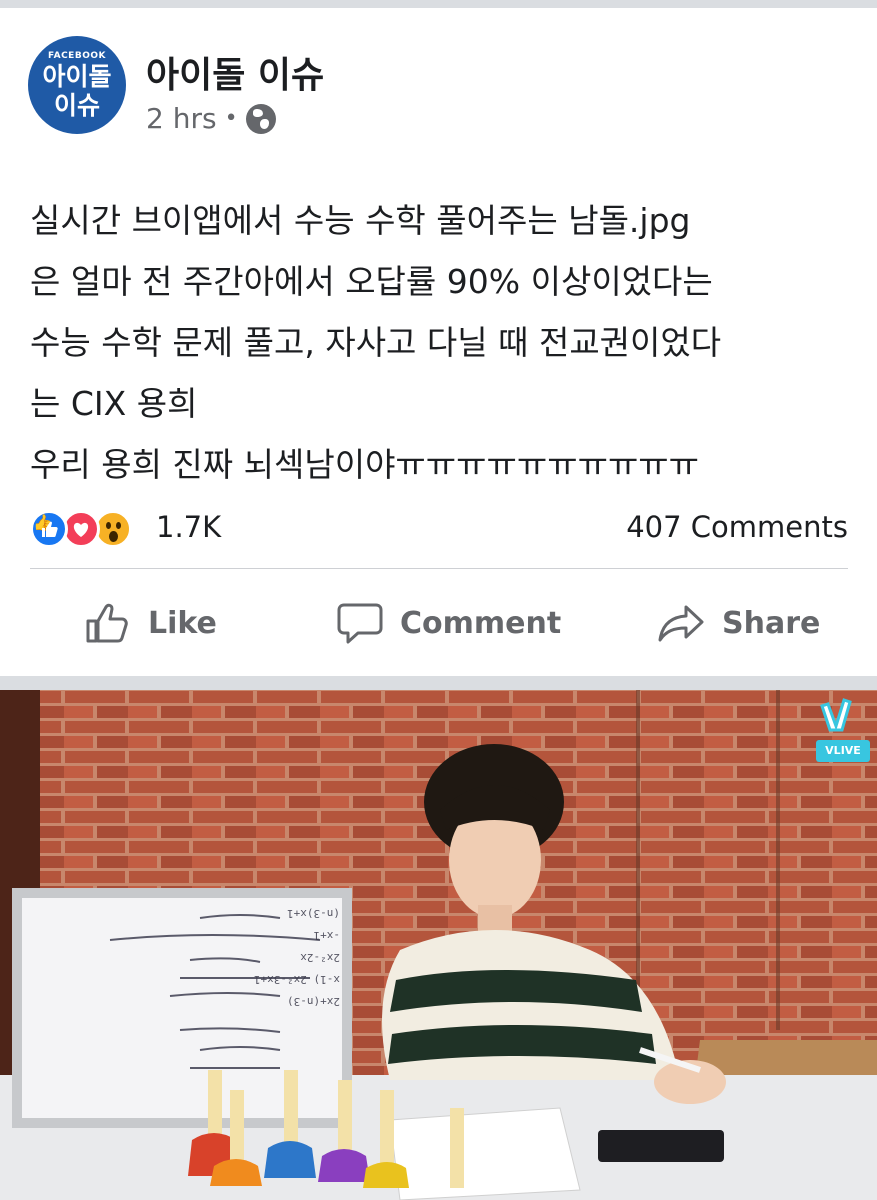 The height and width of the screenshot is (1200, 877). I want to click on like-label: Like, so click(182, 623).